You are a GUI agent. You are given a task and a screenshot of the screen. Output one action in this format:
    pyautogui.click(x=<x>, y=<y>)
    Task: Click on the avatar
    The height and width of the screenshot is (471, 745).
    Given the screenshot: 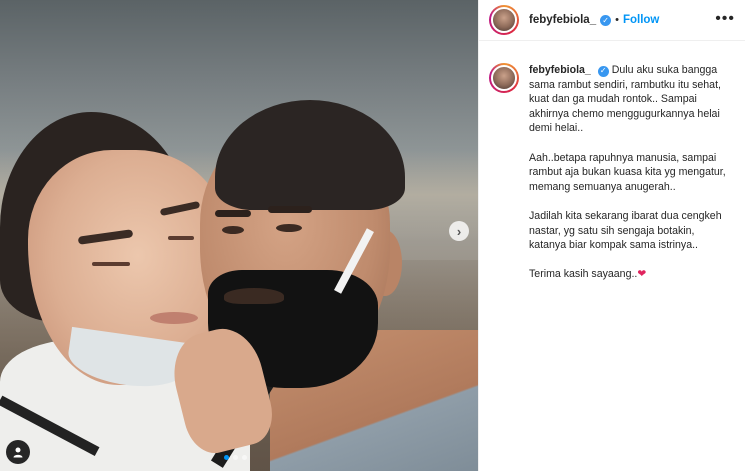 What is the action you would take?
    pyautogui.click(x=504, y=20)
    